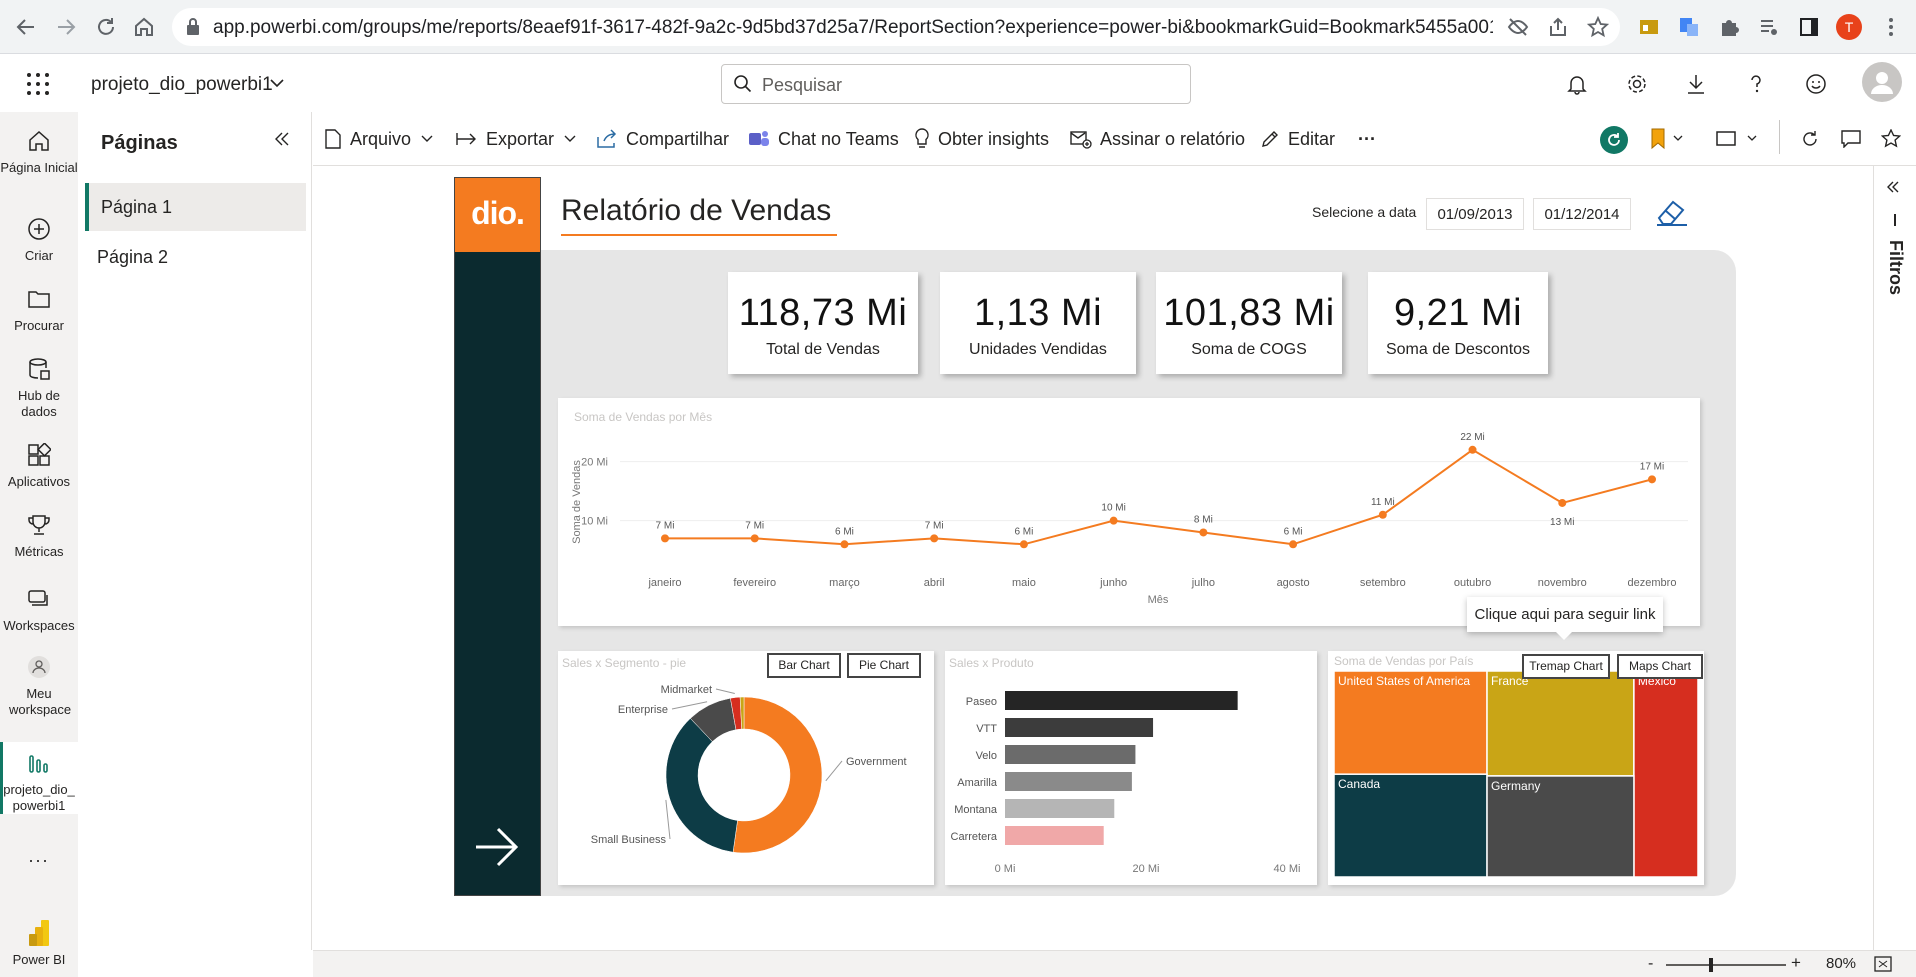 Image resolution: width=1916 pixels, height=977 pixels. Describe the element at coordinates (182, 85) in the screenshot. I see `workspace-name: projeto_dio_powerbi1` at that location.